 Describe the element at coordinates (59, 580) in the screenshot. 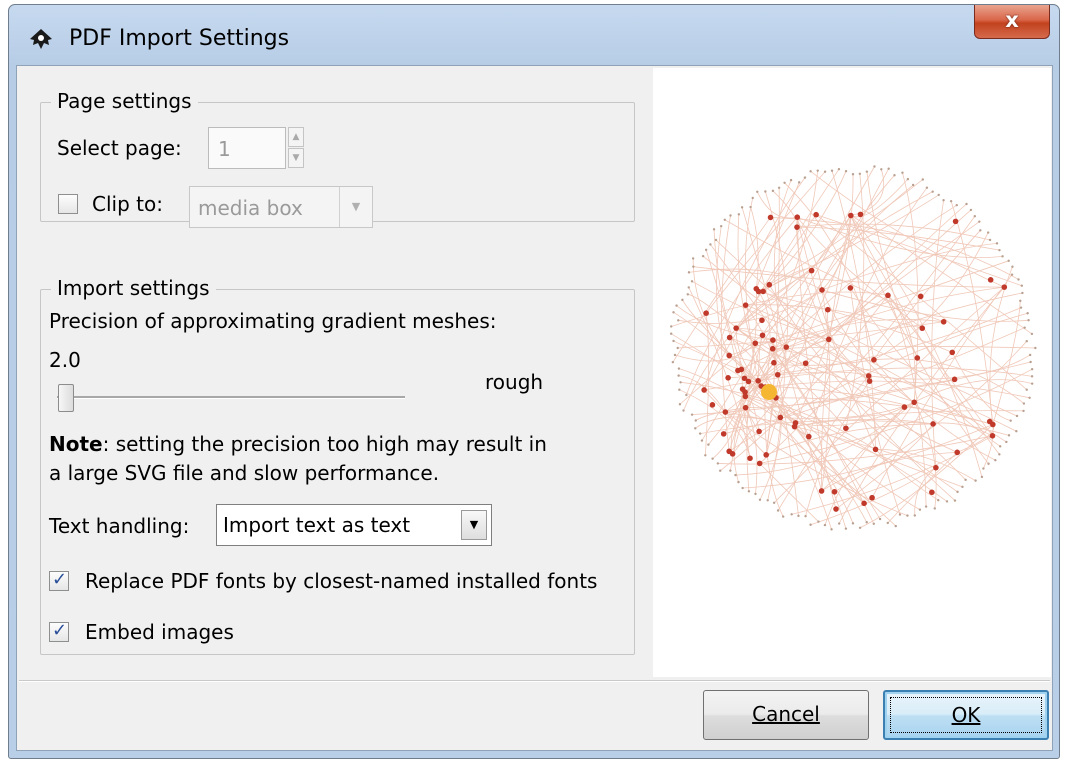

I see `replace-fonts-checkbox` at that location.